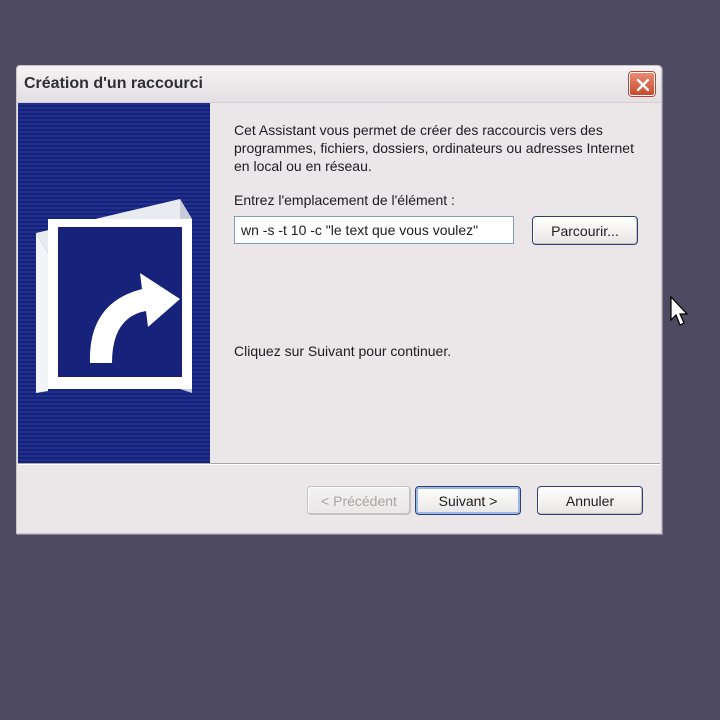 Image resolution: width=720 pixels, height=720 pixels. Describe the element at coordinates (113, 83) in the screenshot. I see `dialog-title: Création d'un raccourci` at that location.